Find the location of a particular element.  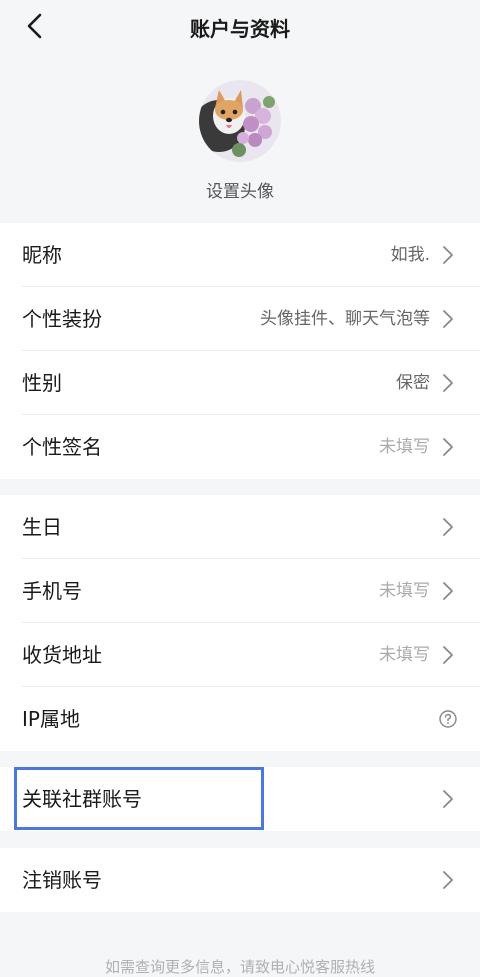

row-ip-location: IP属地 is located at coordinates (240, 719).